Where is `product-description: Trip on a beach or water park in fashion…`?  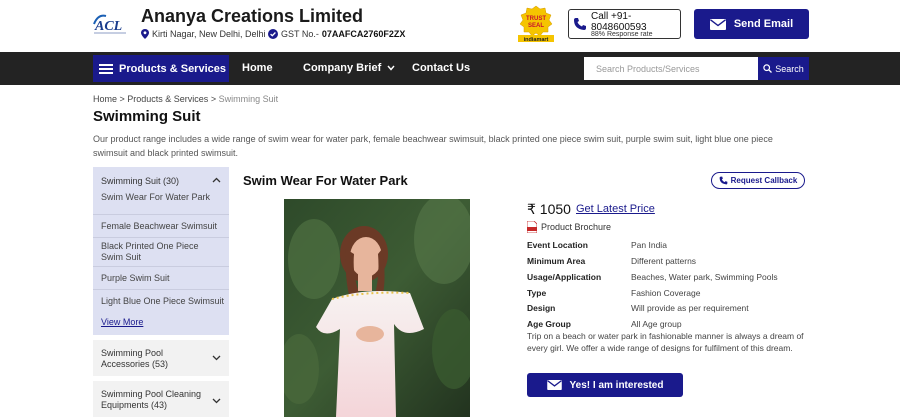 product-description: Trip on a beach or water park in fashion… is located at coordinates (665, 342).